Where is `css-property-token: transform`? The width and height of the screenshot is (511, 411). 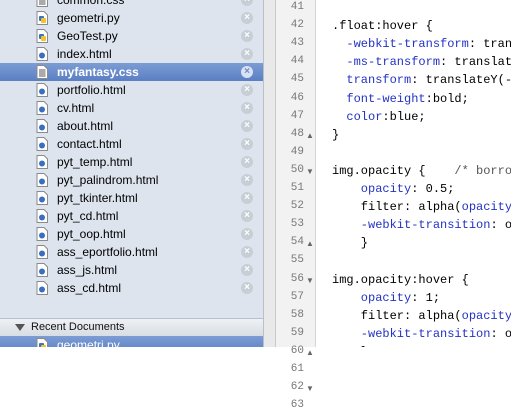 css-property-token: transform is located at coordinates (372, 80).